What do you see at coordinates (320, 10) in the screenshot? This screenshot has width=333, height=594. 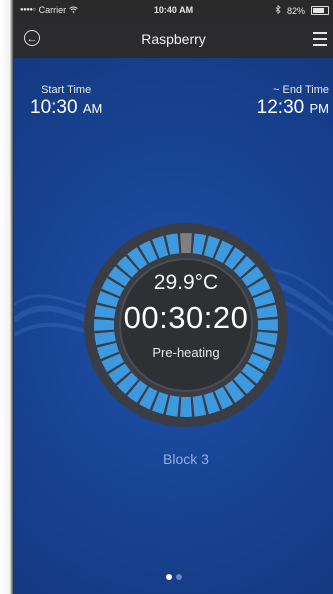 I see `battery-icon` at bounding box center [320, 10].